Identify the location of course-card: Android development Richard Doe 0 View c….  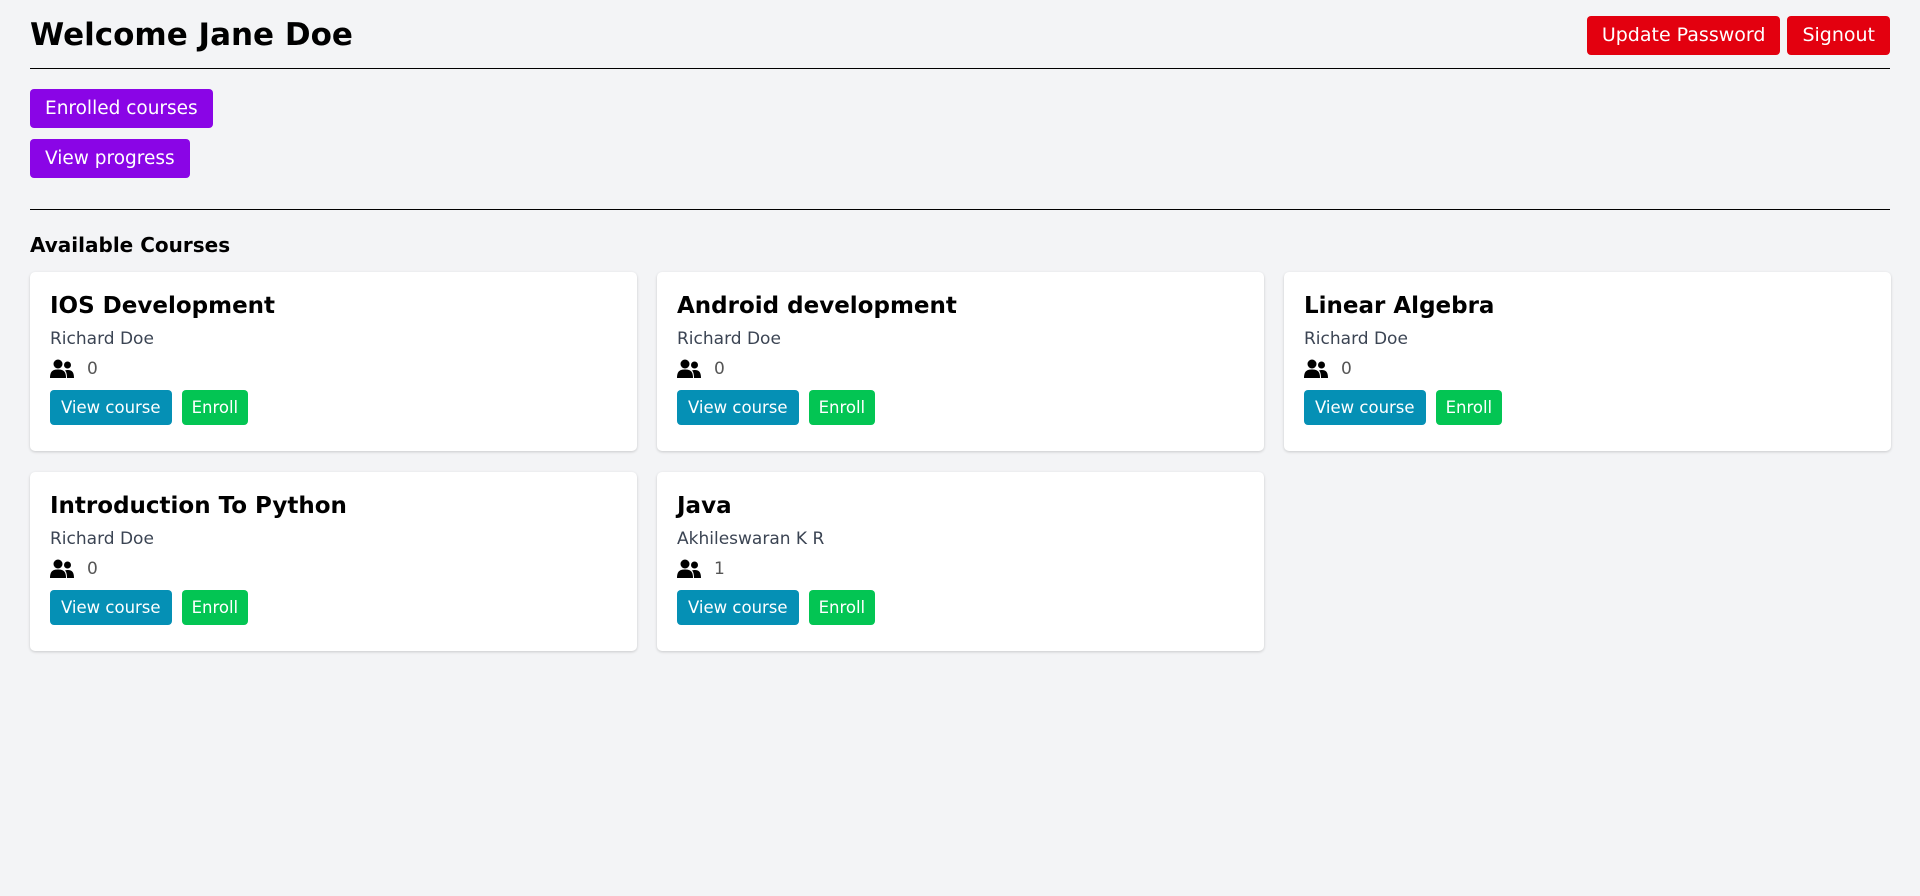
(960, 361).